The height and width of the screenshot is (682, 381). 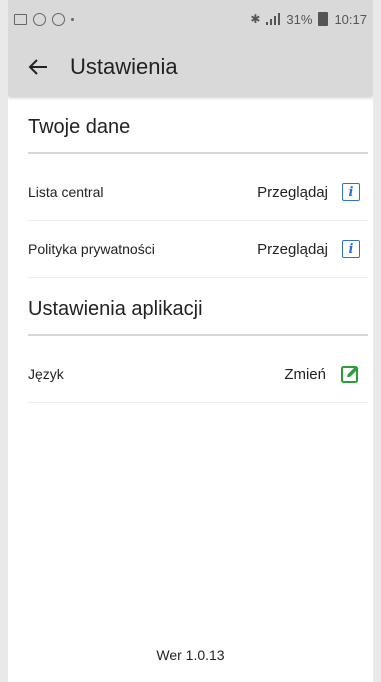 I want to click on clock: 10:17, so click(x=350, y=19).